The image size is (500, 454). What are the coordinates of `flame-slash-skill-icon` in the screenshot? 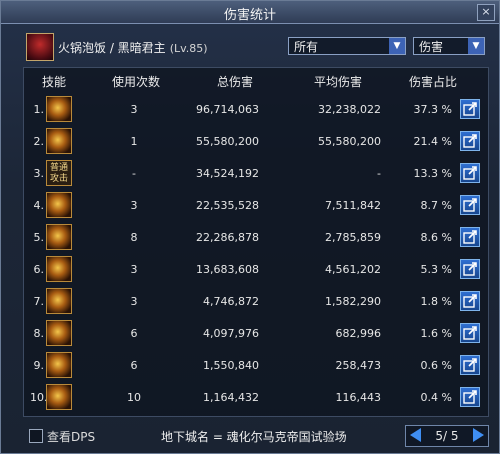 It's located at (59, 109).